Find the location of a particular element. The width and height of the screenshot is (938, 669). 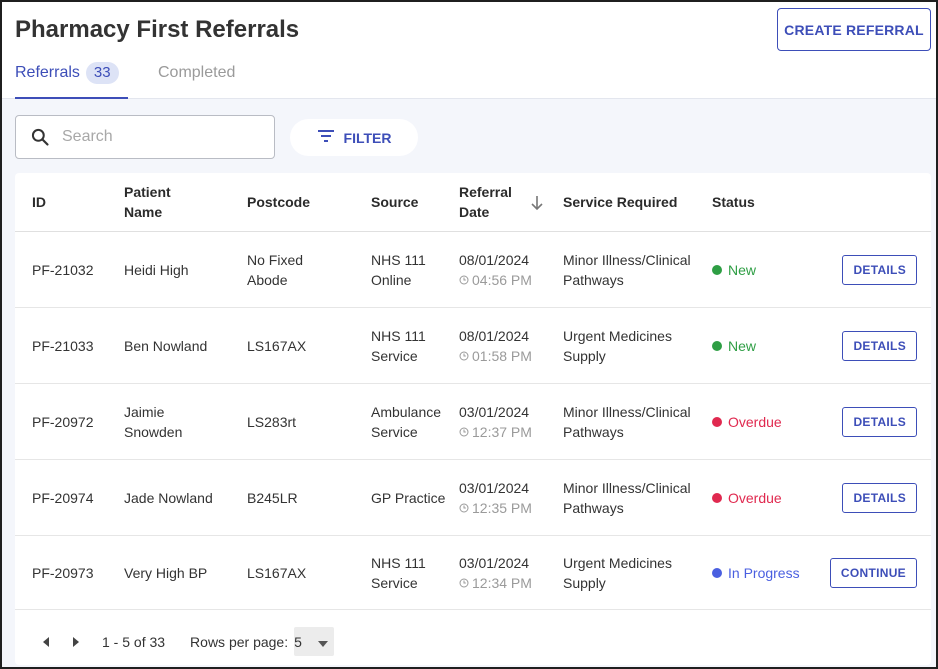

cell-status: In Progress is located at coordinates (756, 573).